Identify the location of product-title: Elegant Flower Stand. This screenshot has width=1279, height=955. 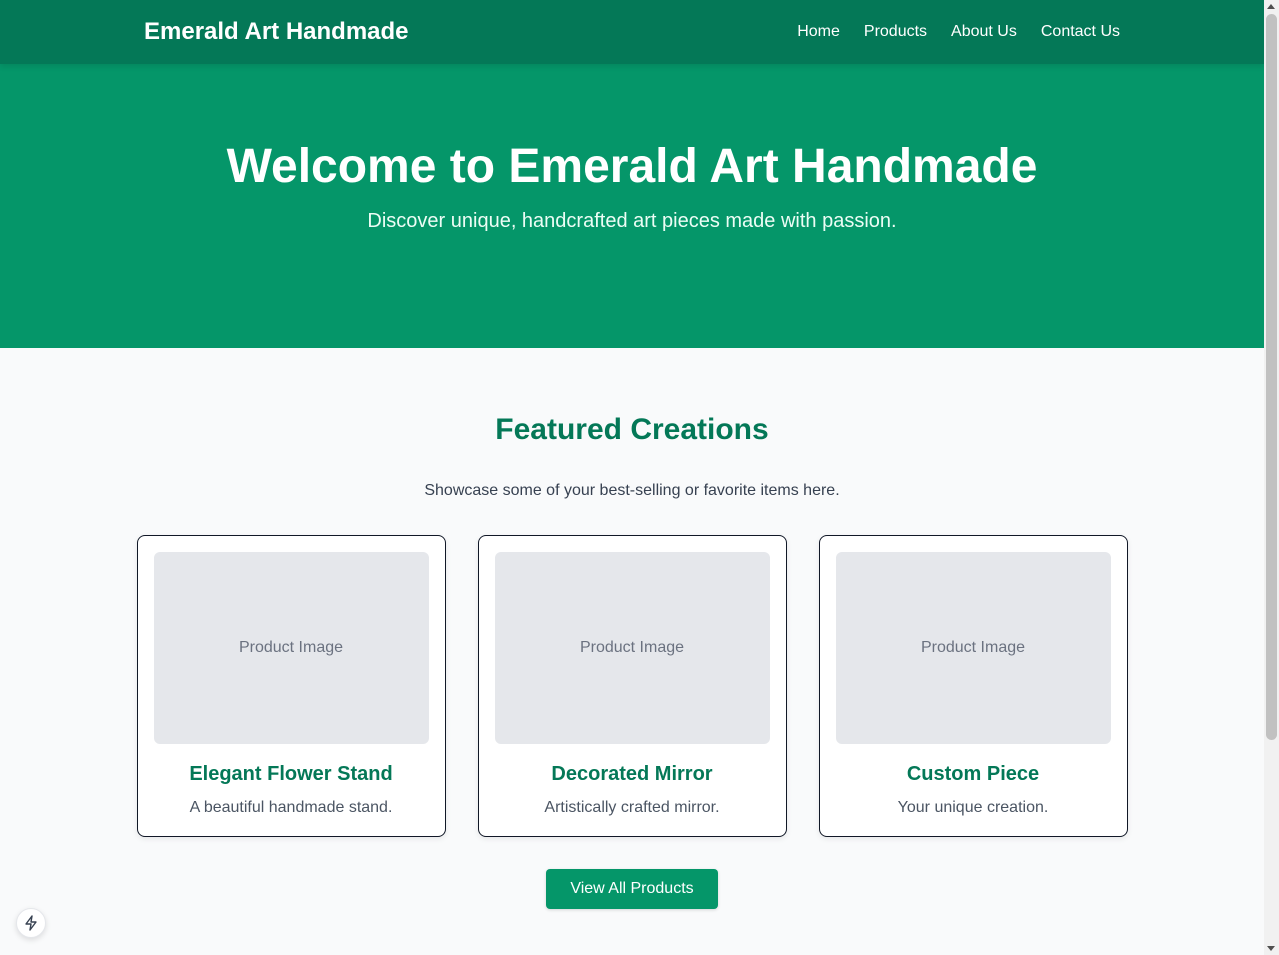
(291, 774).